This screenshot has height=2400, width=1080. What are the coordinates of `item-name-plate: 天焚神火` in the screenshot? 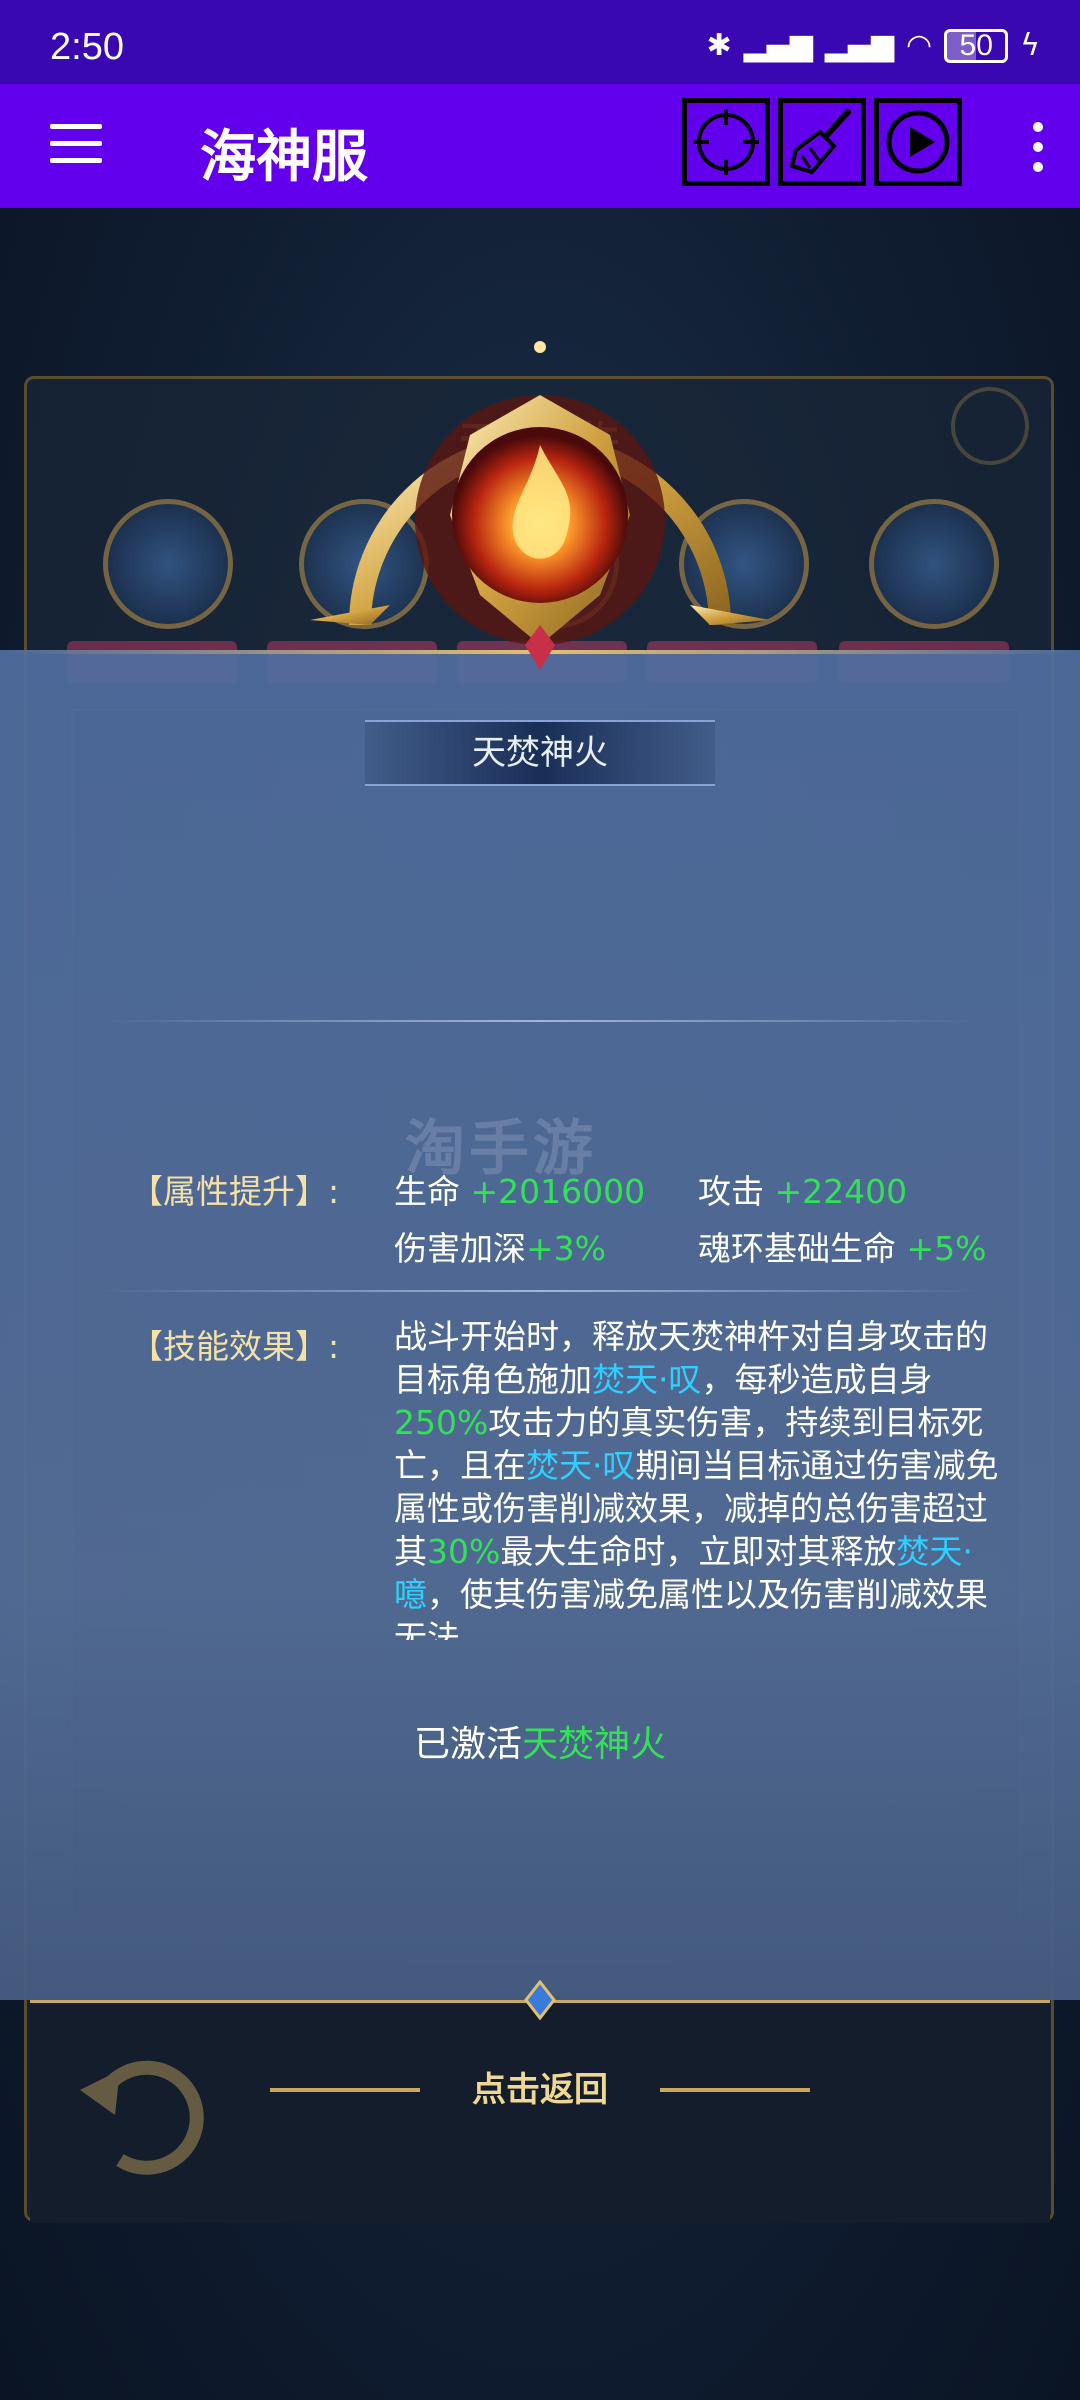 It's located at (540, 753).